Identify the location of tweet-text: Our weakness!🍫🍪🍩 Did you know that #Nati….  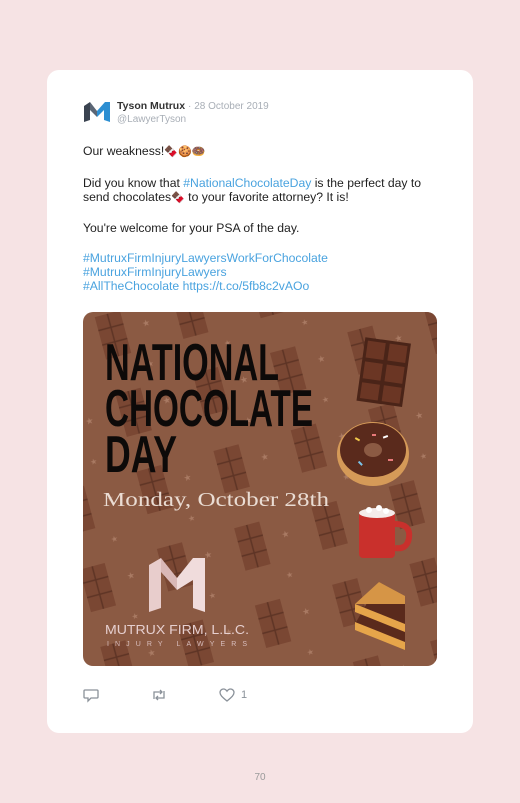
(263, 218).